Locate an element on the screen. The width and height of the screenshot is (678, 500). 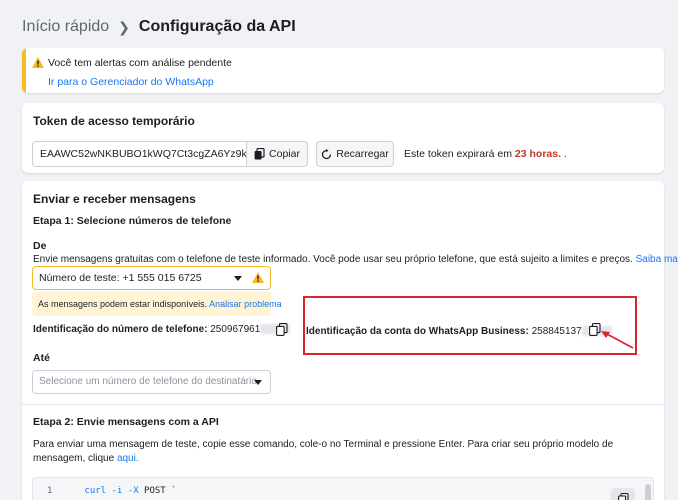
line-number: 1 is located at coordinates (50, 491).